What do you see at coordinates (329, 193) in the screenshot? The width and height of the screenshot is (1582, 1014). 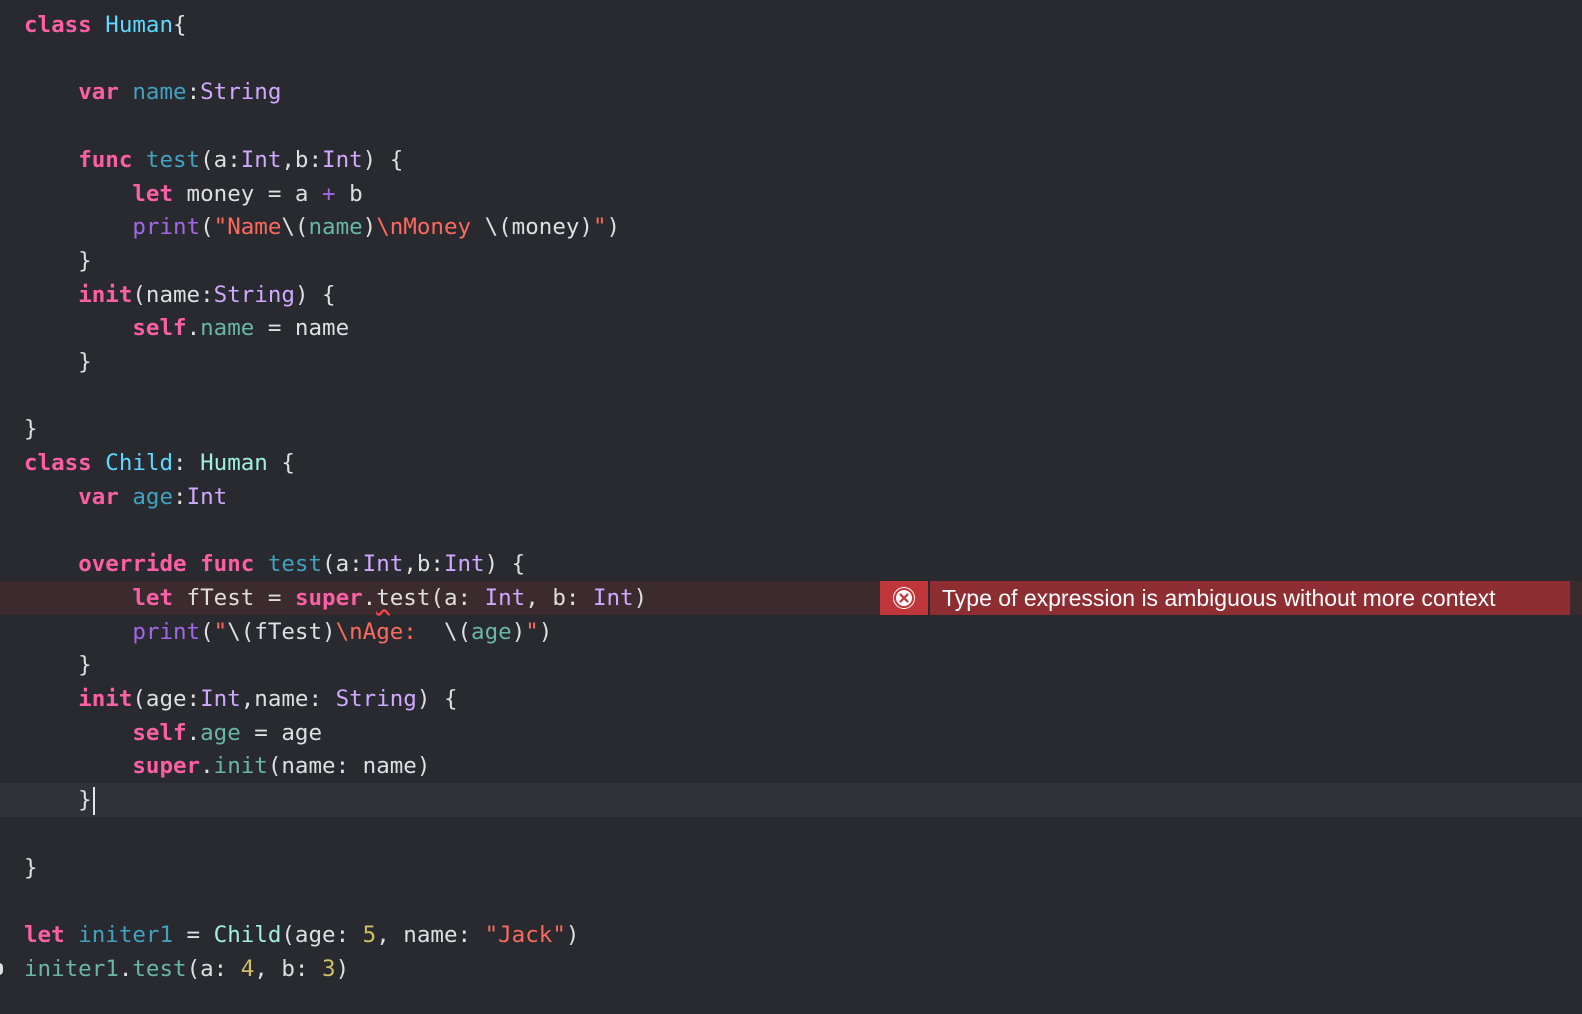 I see `code-token: +` at bounding box center [329, 193].